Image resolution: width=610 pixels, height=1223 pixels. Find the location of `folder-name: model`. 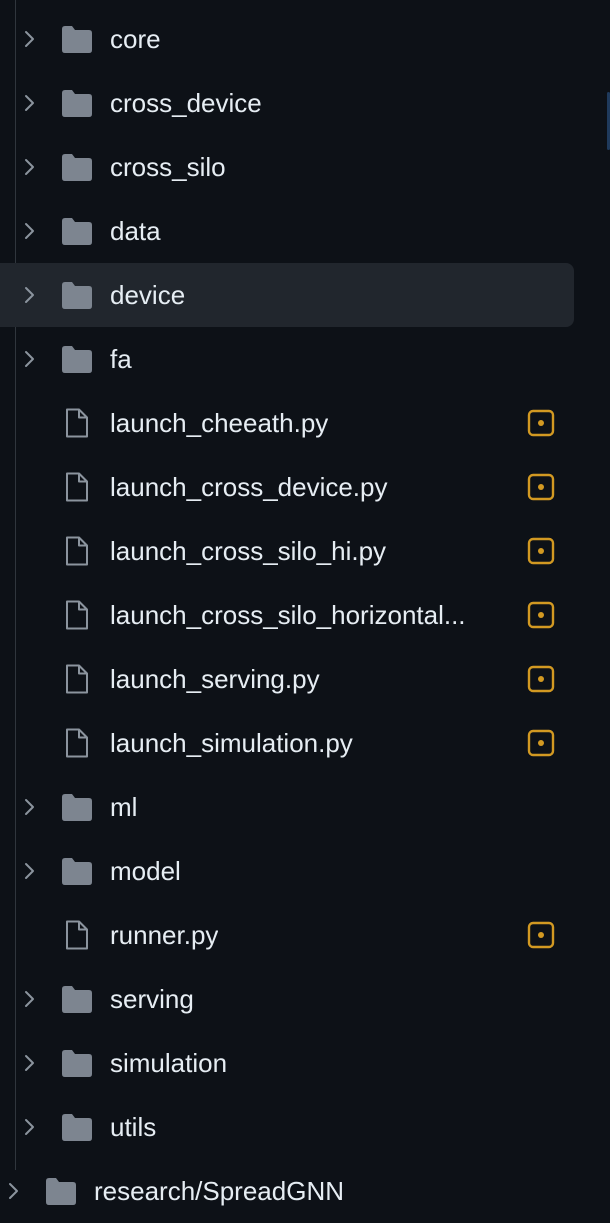

folder-name: model is located at coordinates (145, 871).